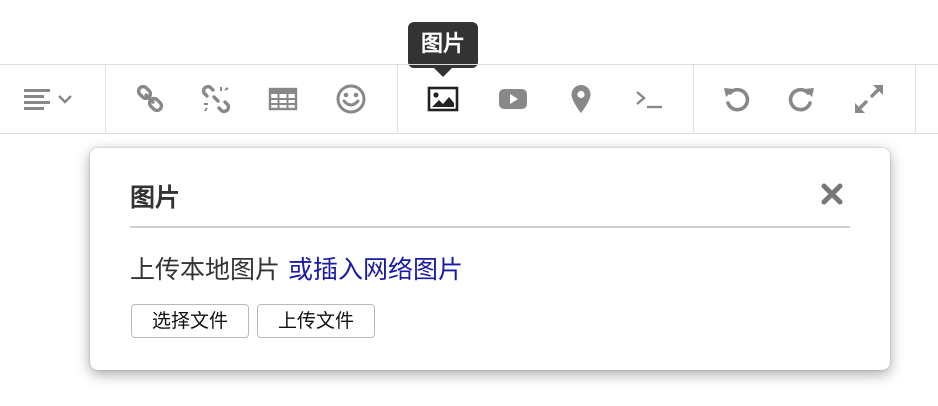 The width and height of the screenshot is (938, 406). Describe the element at coordinates (190, 321) in the screenshot. I see `choose-file-button: 选择文件` at that location.